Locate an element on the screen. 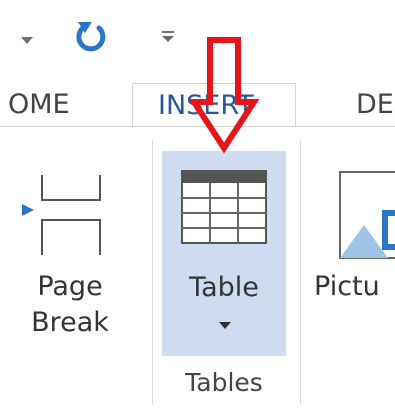 The image size is (395, 409). pictures-button: Pictu is located at coordinates (354, 260).